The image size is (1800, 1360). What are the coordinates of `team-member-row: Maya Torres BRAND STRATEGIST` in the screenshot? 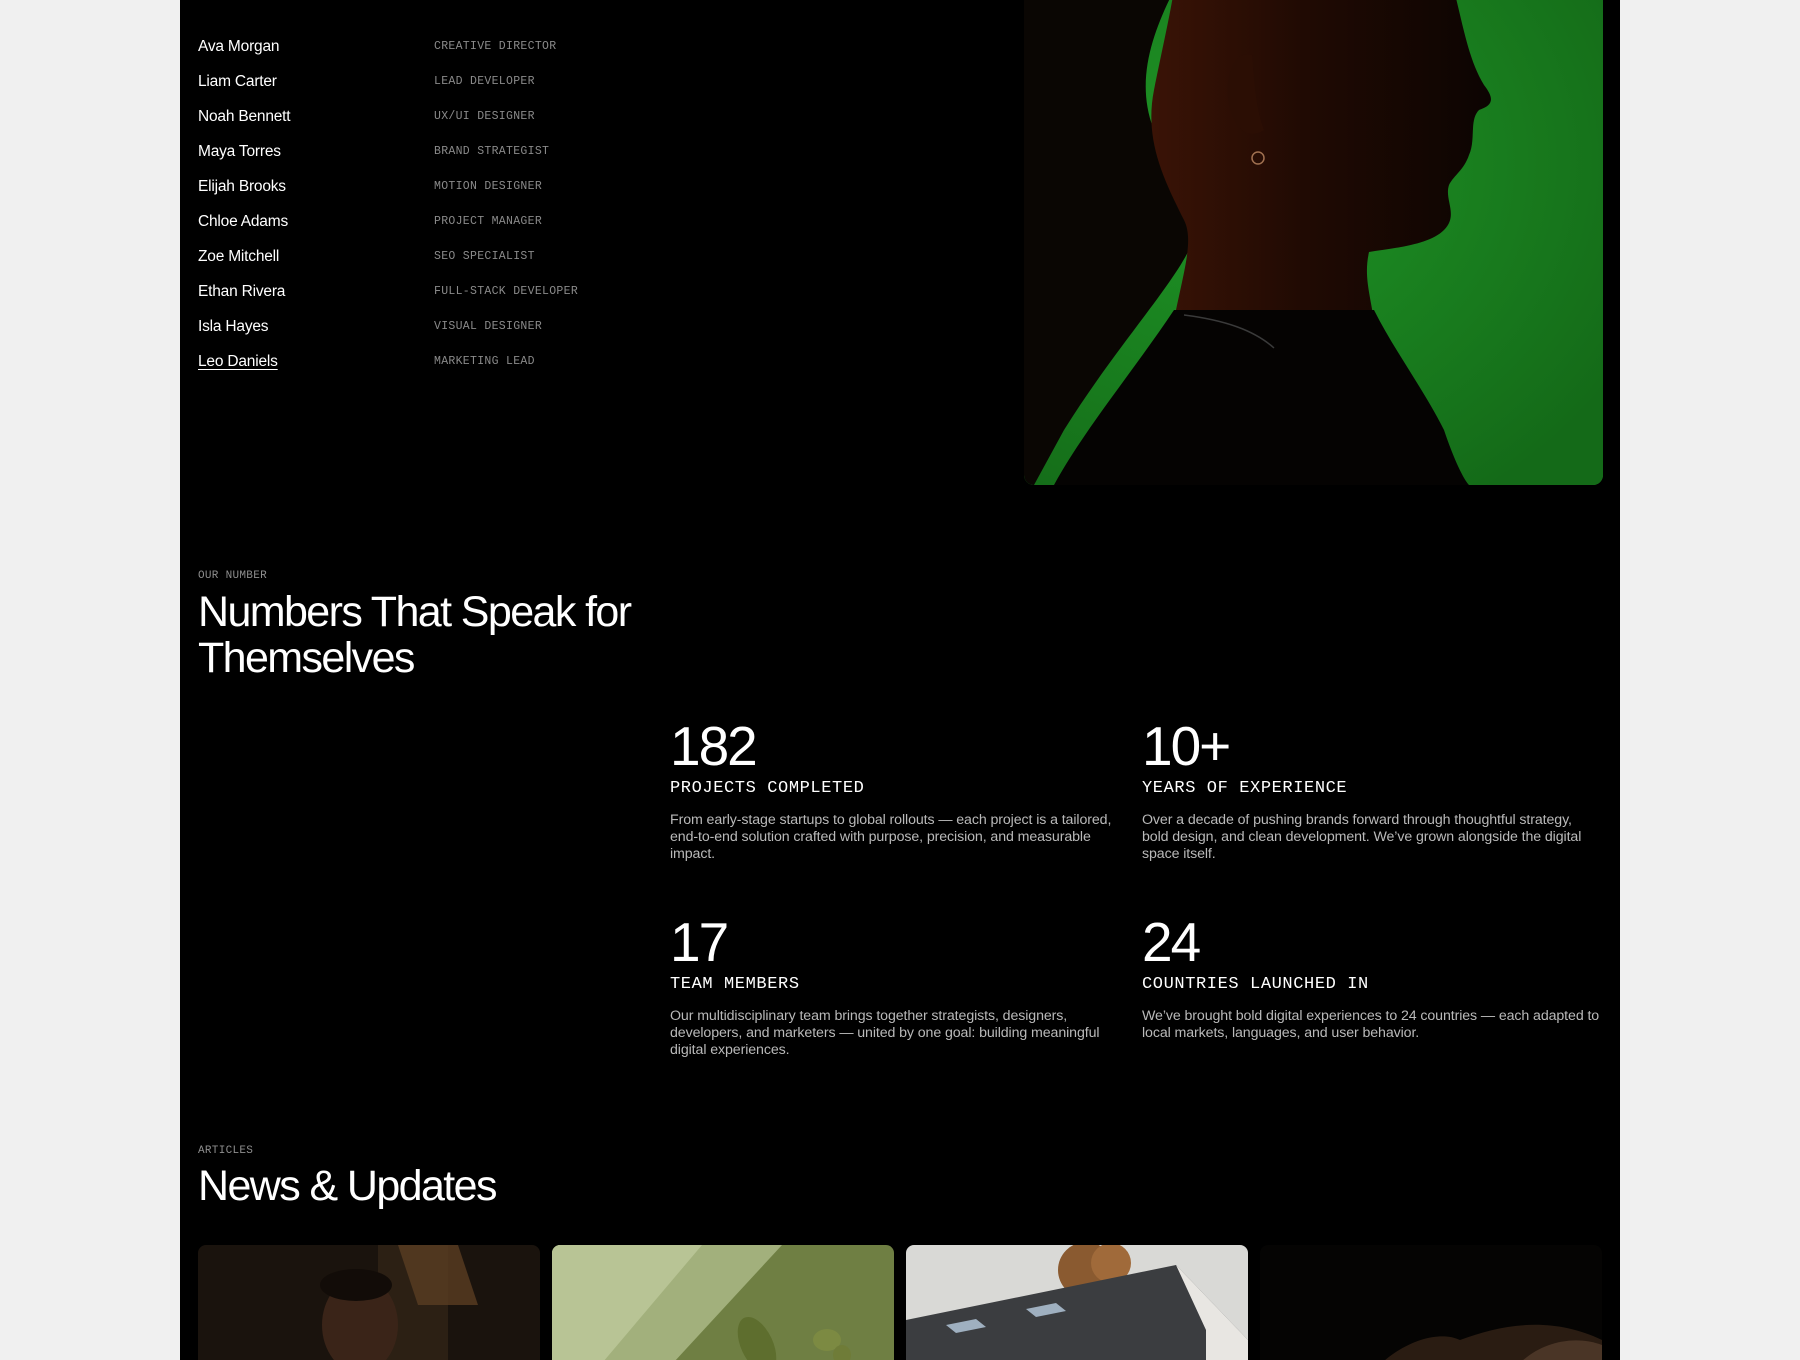 It's located at (408, 151).